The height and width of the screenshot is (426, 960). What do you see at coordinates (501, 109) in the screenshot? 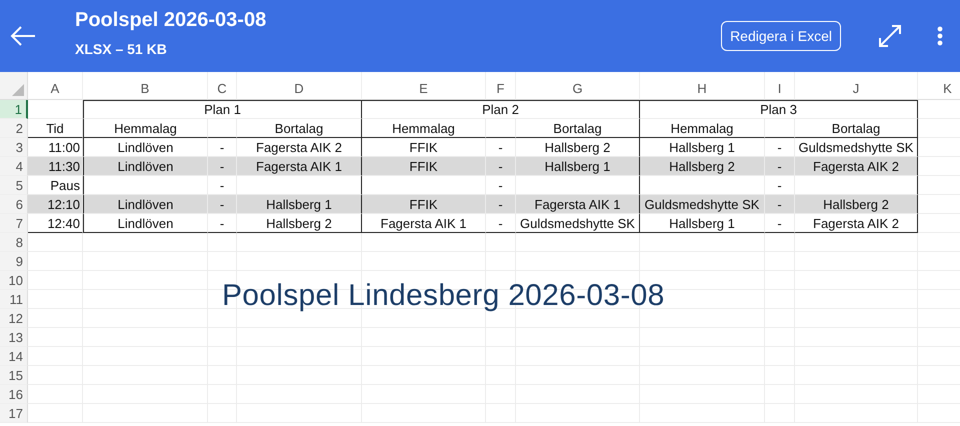
I see `table-cell: Plan 2` at bounding box center [501, 109].